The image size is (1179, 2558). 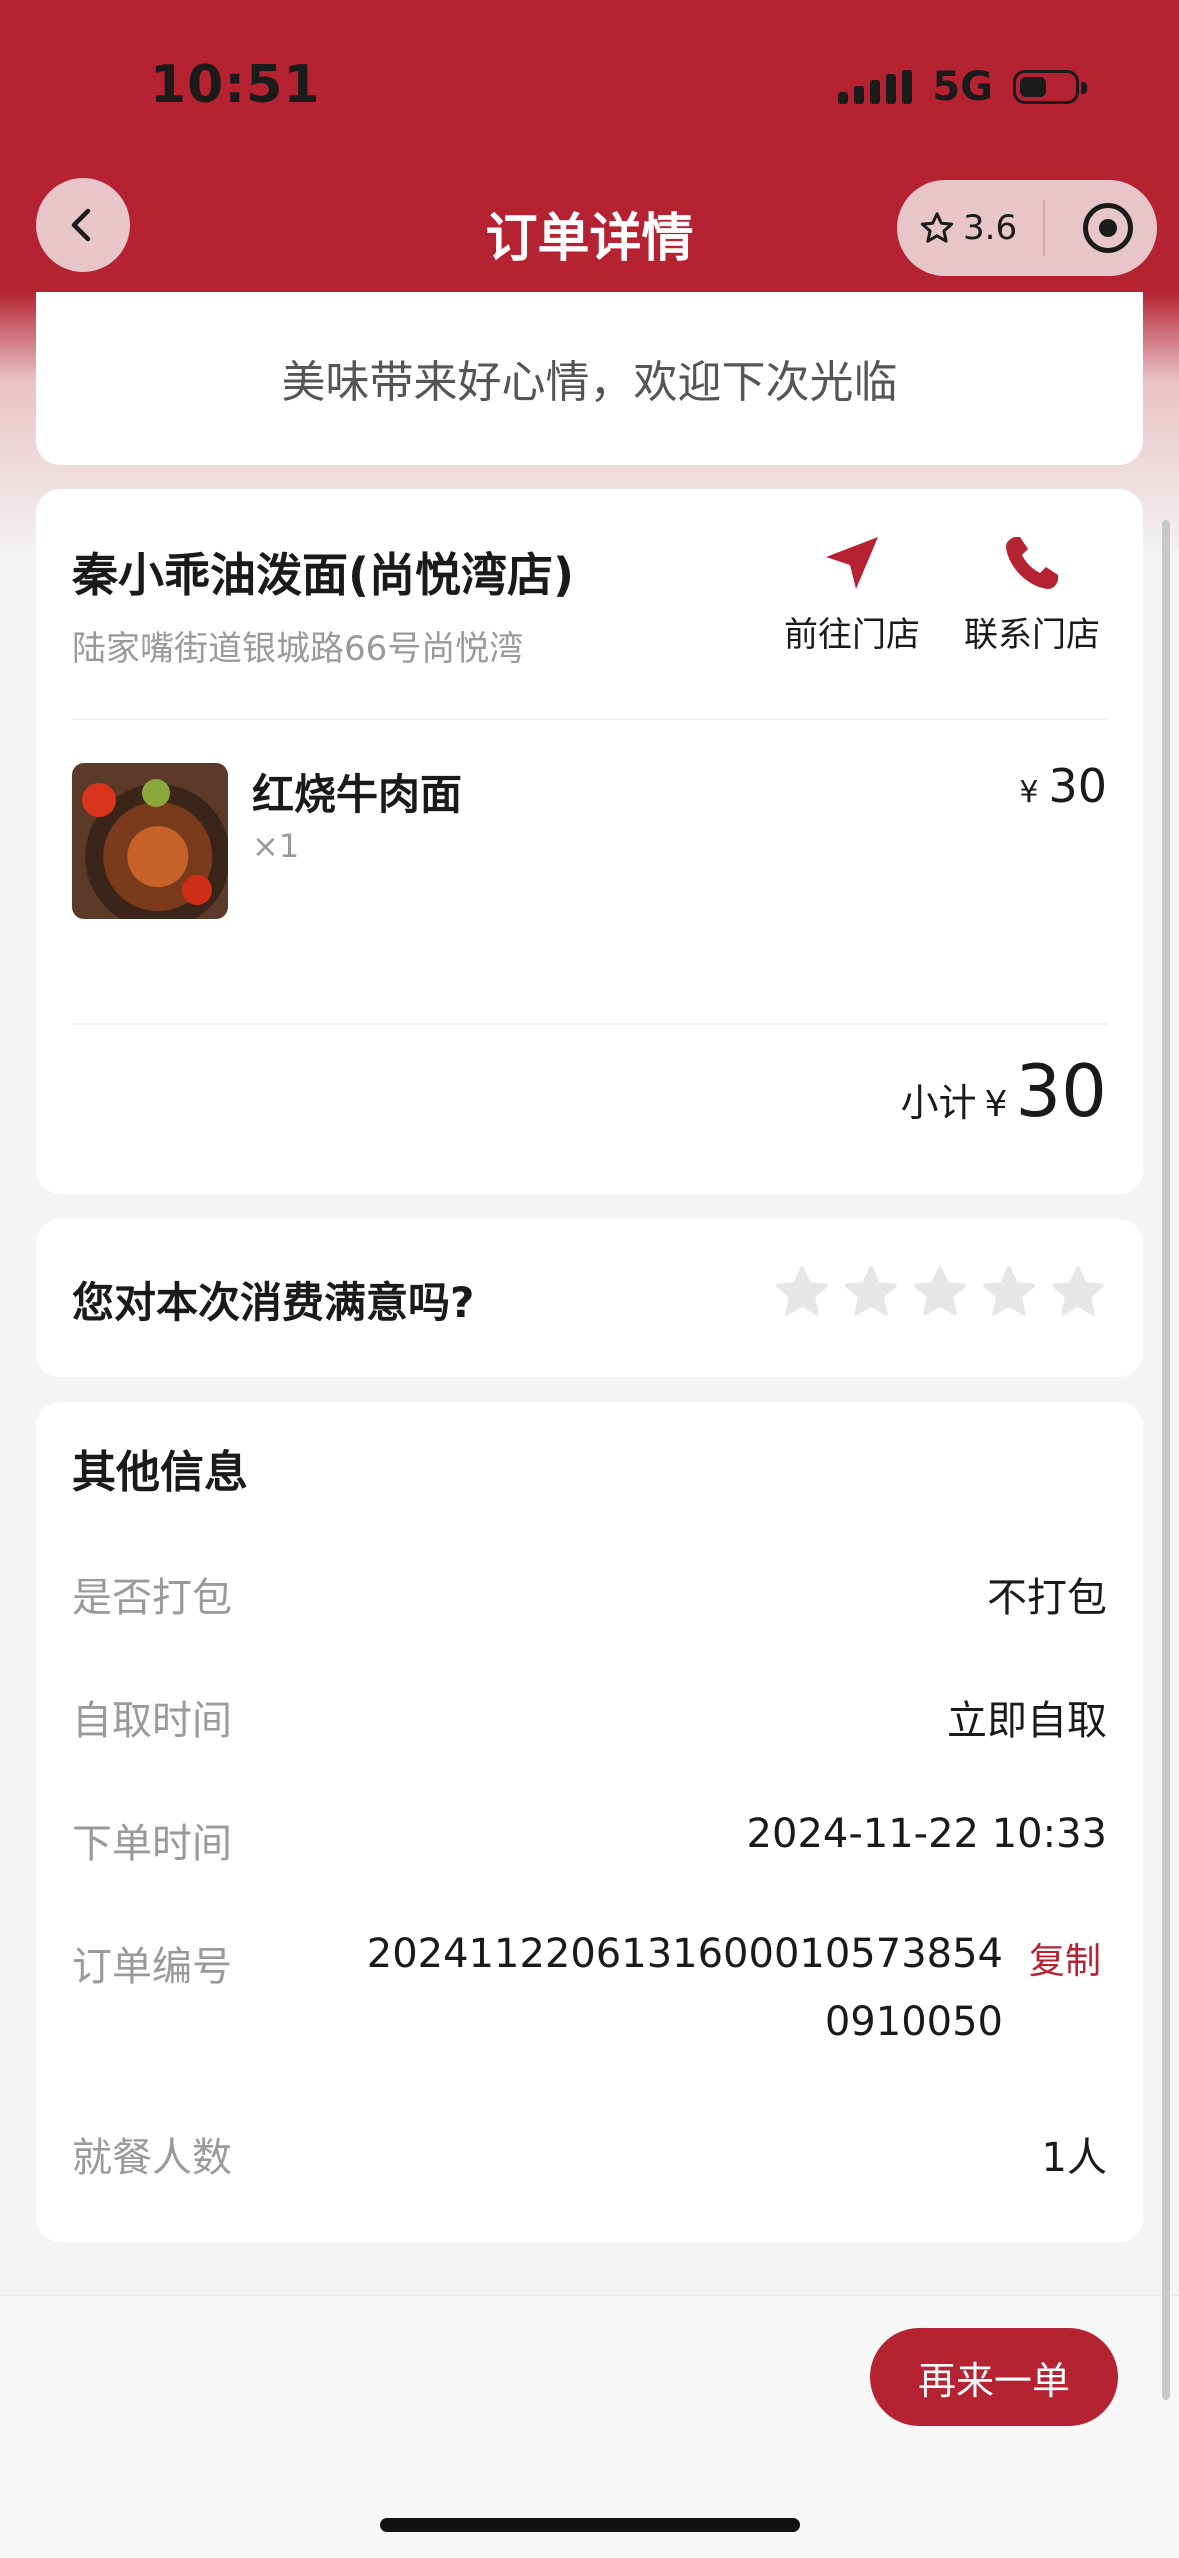 What do you see at coordinates (1108, 228) in the screenshot?
I see `close-mini-program-icon` at bounding box center [1108, 228].